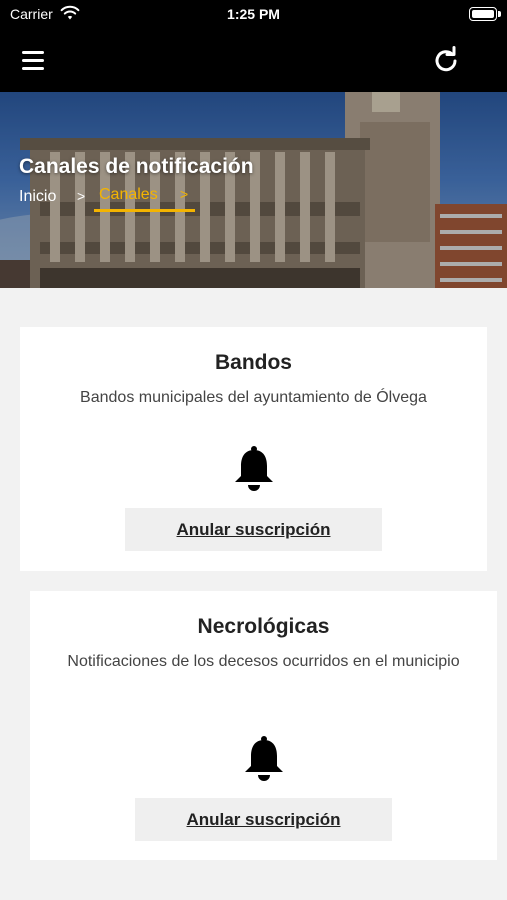  I want to click on breadcrumb-current: Canales, so click(128, 194).